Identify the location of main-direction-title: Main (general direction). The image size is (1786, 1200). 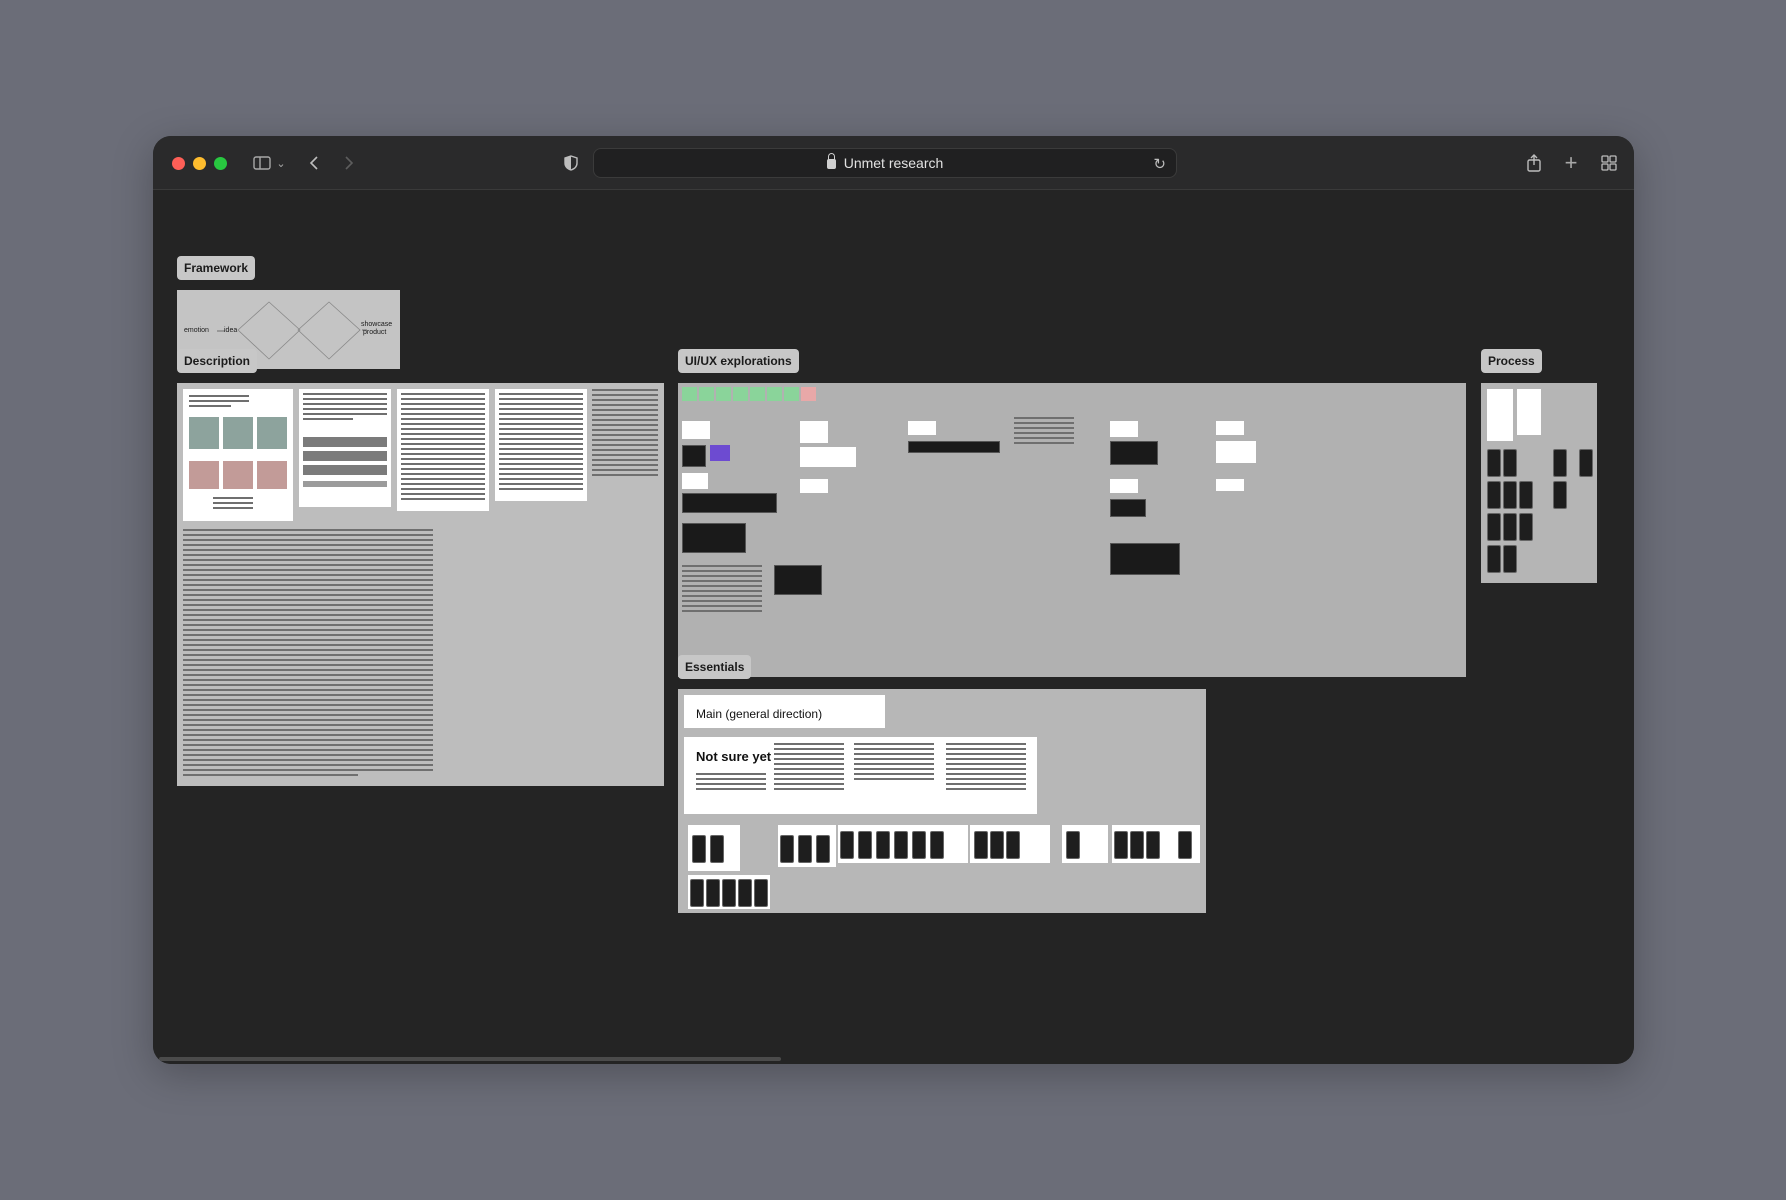
(759, 714).